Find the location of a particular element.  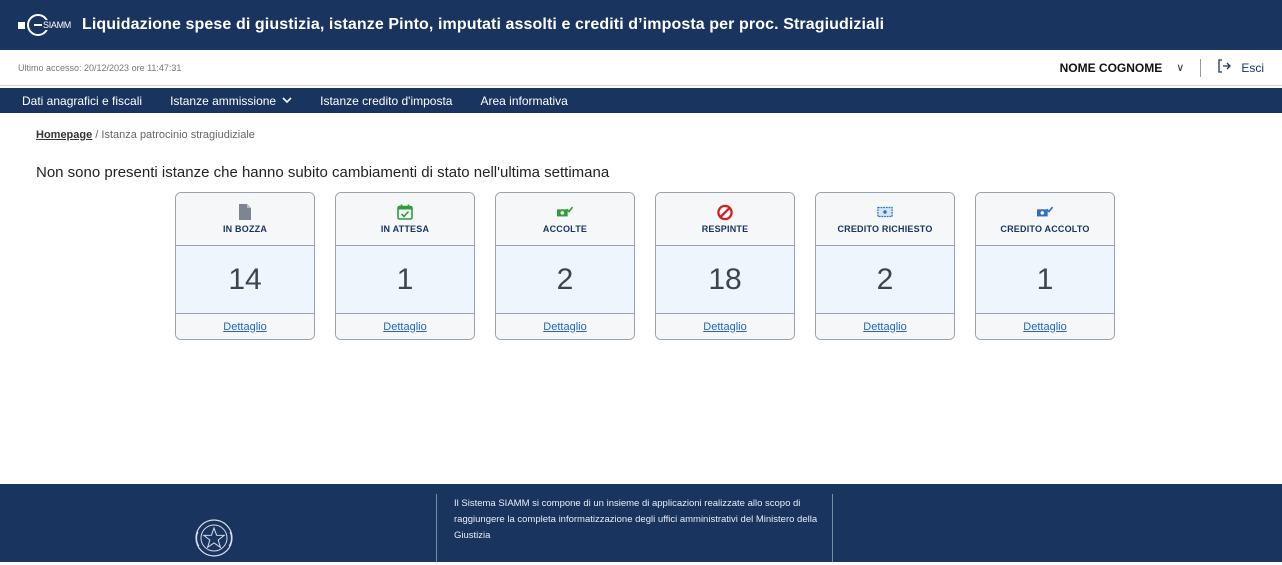

card-accolte: ACCOLTE 2 Dettaglio is located at coordinates (565, 266).